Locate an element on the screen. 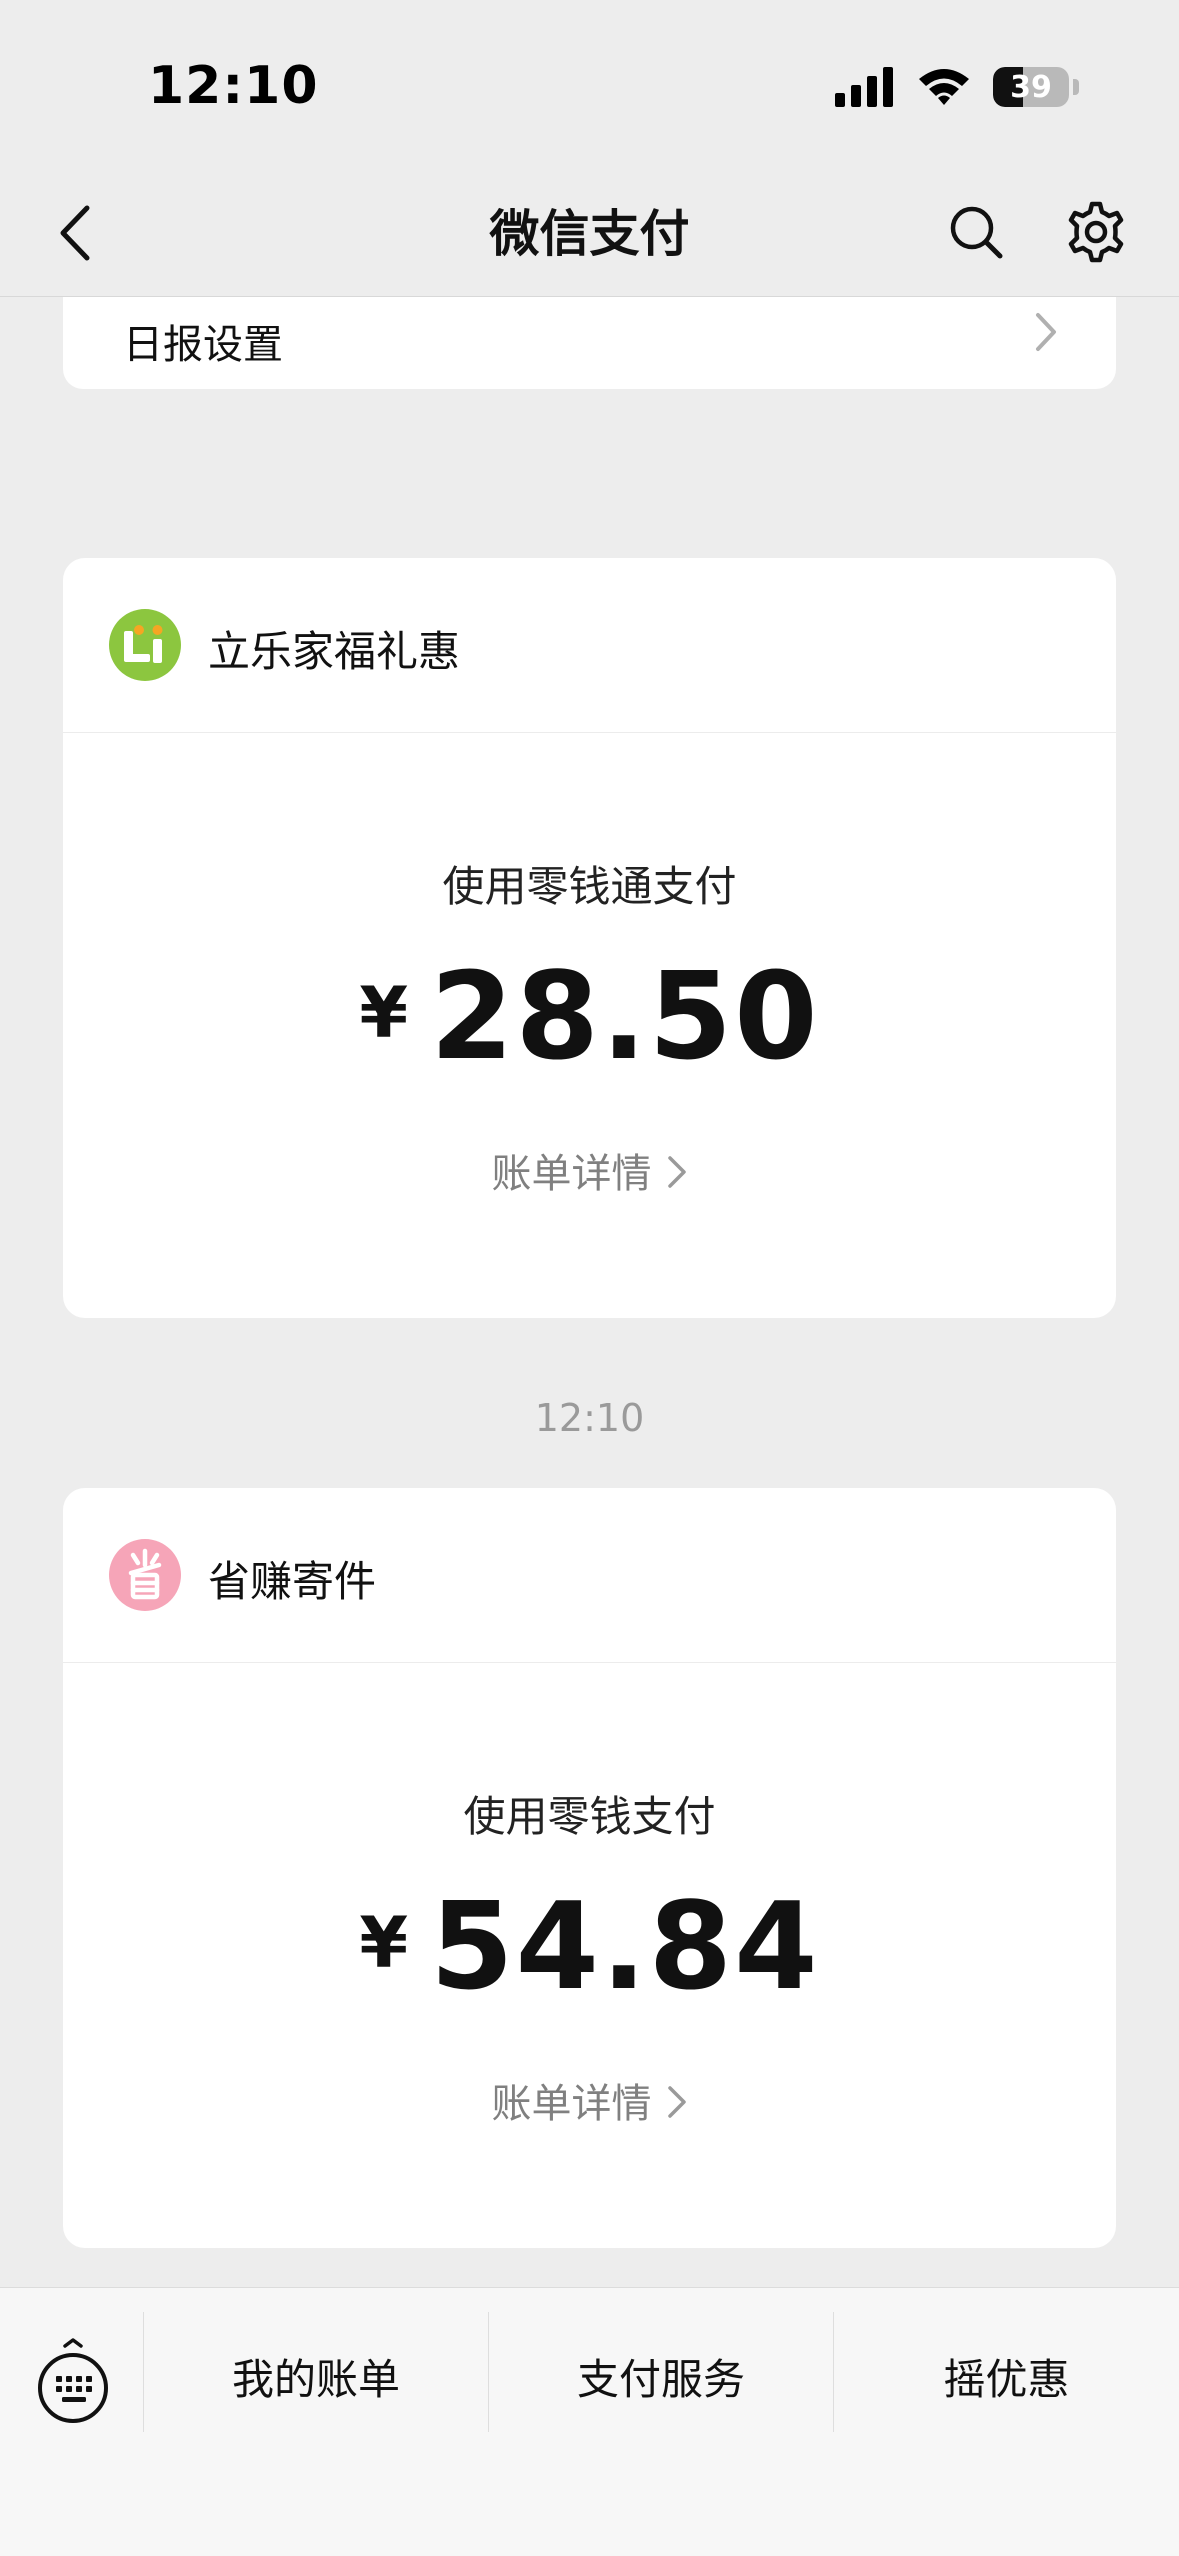 Image resolution: width=1179 pixels, height=2556 pixels. search-button is located at coordinates (976, 232).